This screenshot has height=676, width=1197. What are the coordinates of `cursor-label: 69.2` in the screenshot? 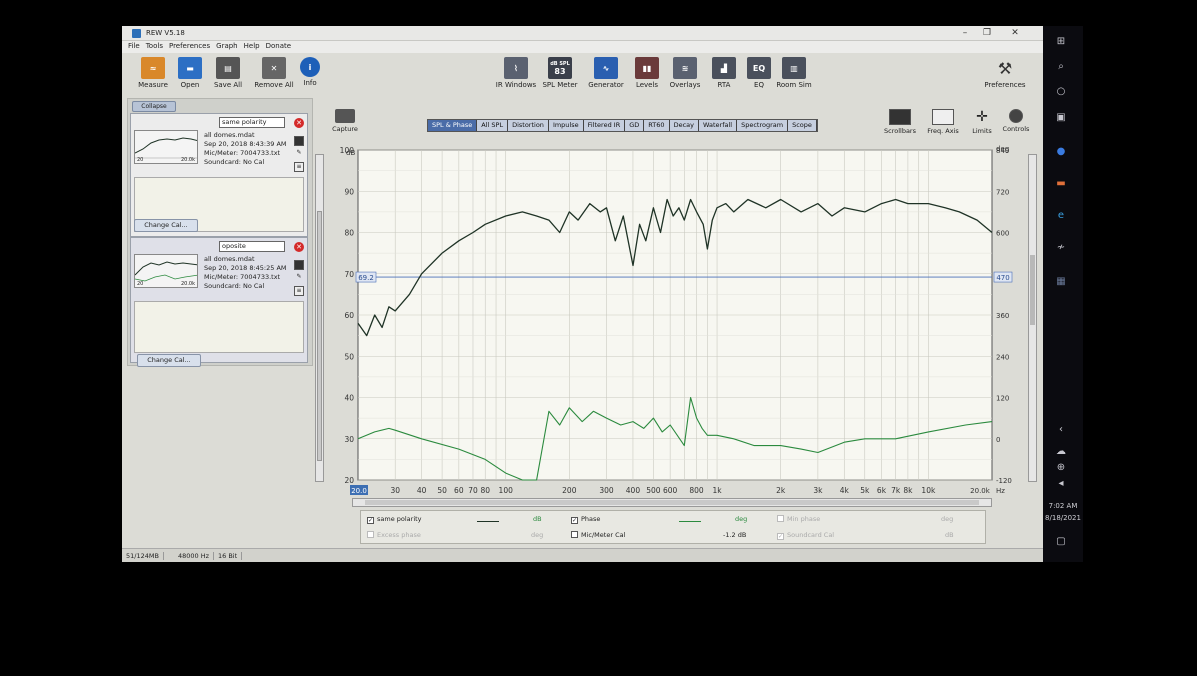 It's located at (366, 278).